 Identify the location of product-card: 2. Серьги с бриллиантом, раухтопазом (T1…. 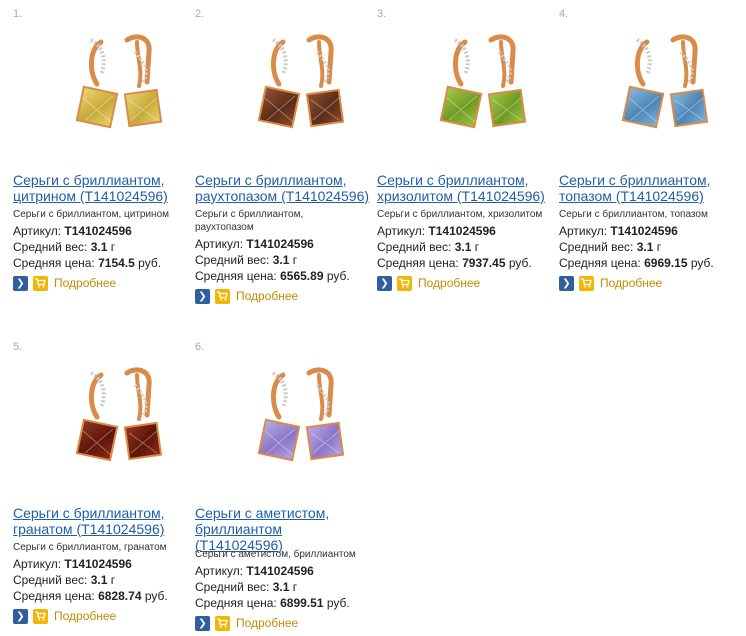
(285, 158).